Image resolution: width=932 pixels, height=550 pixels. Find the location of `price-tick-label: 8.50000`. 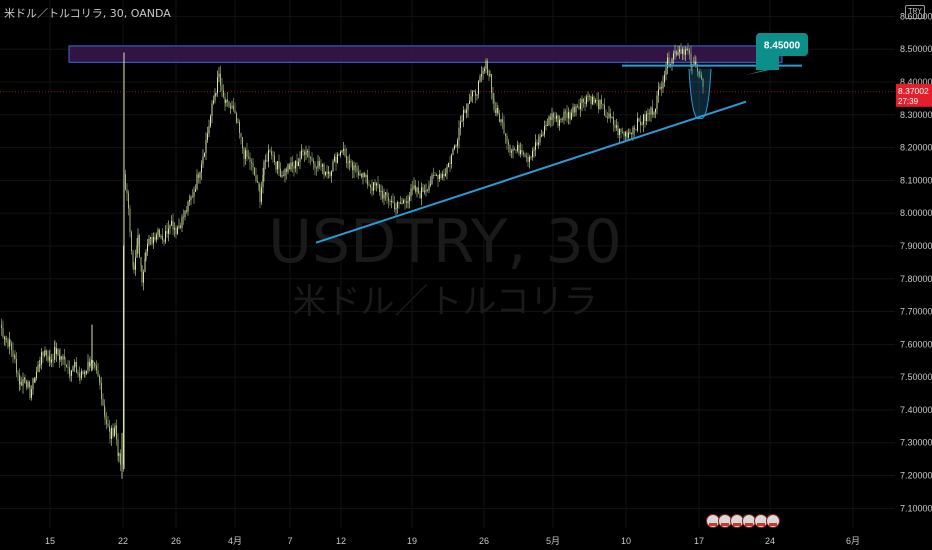

price-tick-label: 8.50000 is located at coordinates (916, 49).